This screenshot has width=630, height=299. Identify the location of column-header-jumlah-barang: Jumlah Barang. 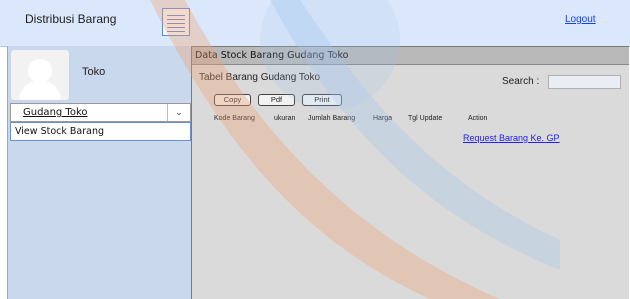
(331, 118).